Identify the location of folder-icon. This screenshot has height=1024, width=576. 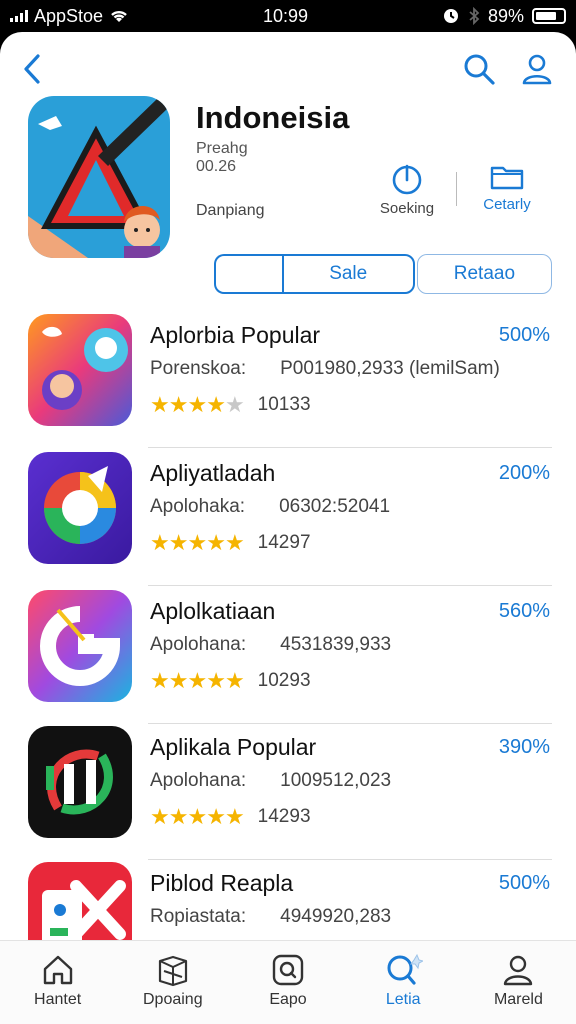
(507, 178).